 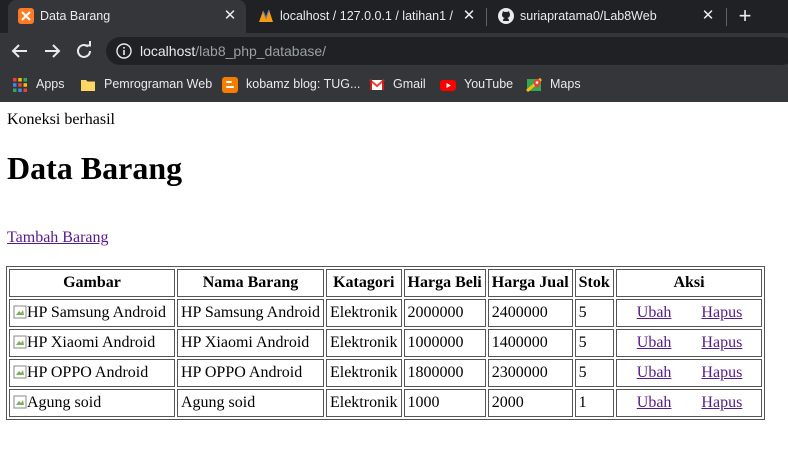 What do you see at coordinates (530, 283) in the screenshot?
I see `column-header-harga-jual: Harga Jual` at bounding box center [530, 283].